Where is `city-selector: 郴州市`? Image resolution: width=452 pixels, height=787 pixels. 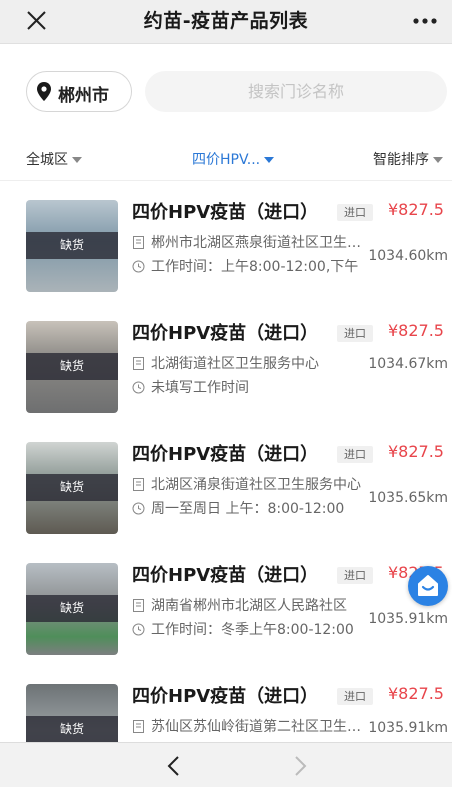 city-selector: 郴州市 is located at coordinates (79, 91).